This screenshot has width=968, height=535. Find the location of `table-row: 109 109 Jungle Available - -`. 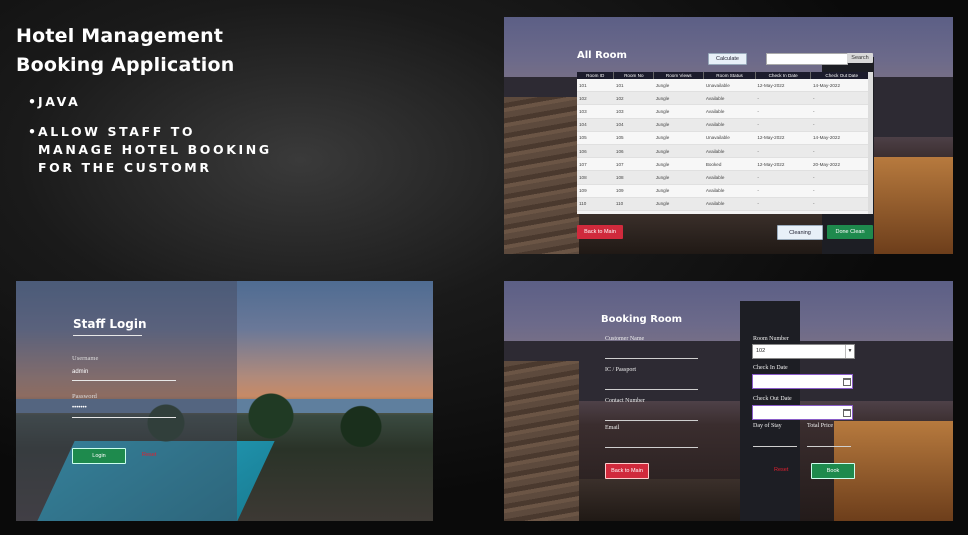

table-row: 109 109 Jungle Available - - is located at coordinates (725, 191).